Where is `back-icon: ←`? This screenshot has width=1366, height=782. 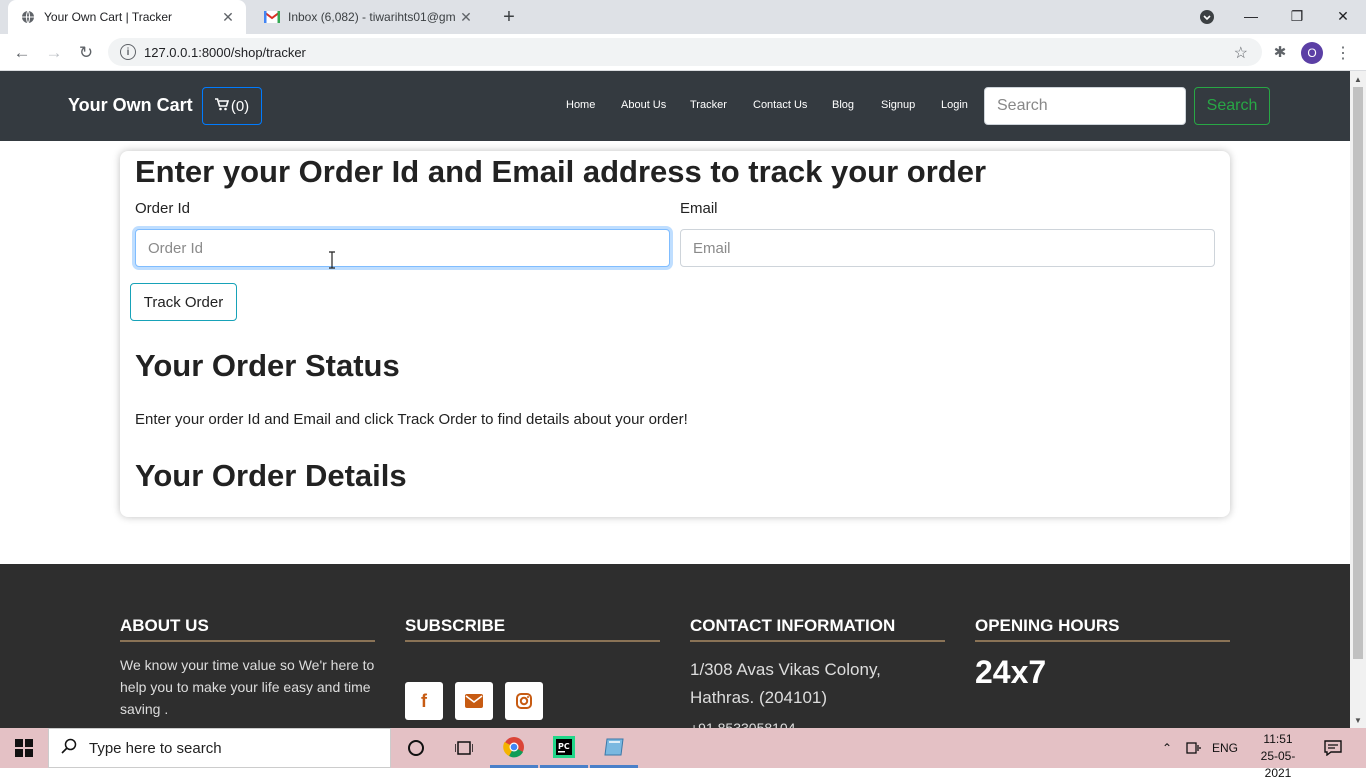 back-icon: ← is located at coordinates (22, 53).